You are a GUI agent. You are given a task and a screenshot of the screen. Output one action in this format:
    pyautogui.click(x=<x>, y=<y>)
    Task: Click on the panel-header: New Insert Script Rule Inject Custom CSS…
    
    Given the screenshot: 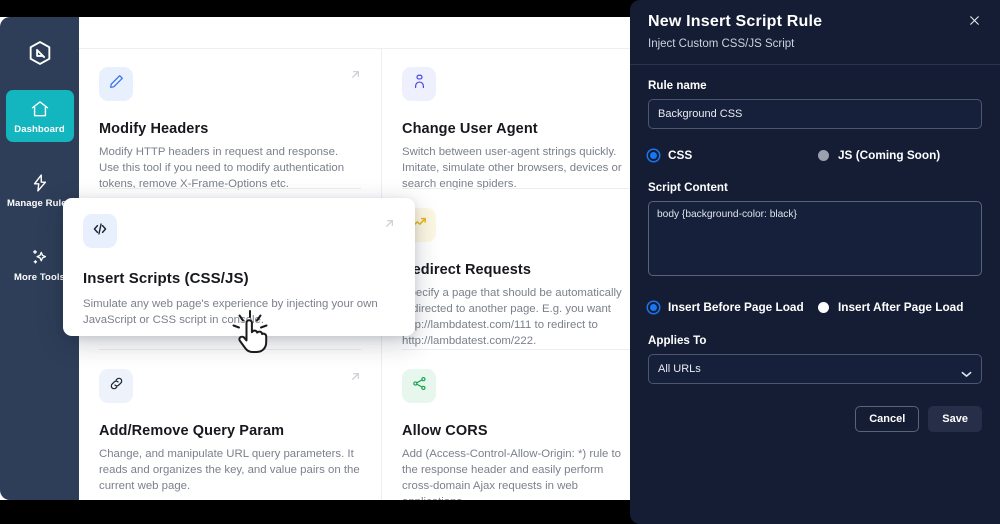 What is the action you would take?
    pyautogui.click(x=815, y=25)
    